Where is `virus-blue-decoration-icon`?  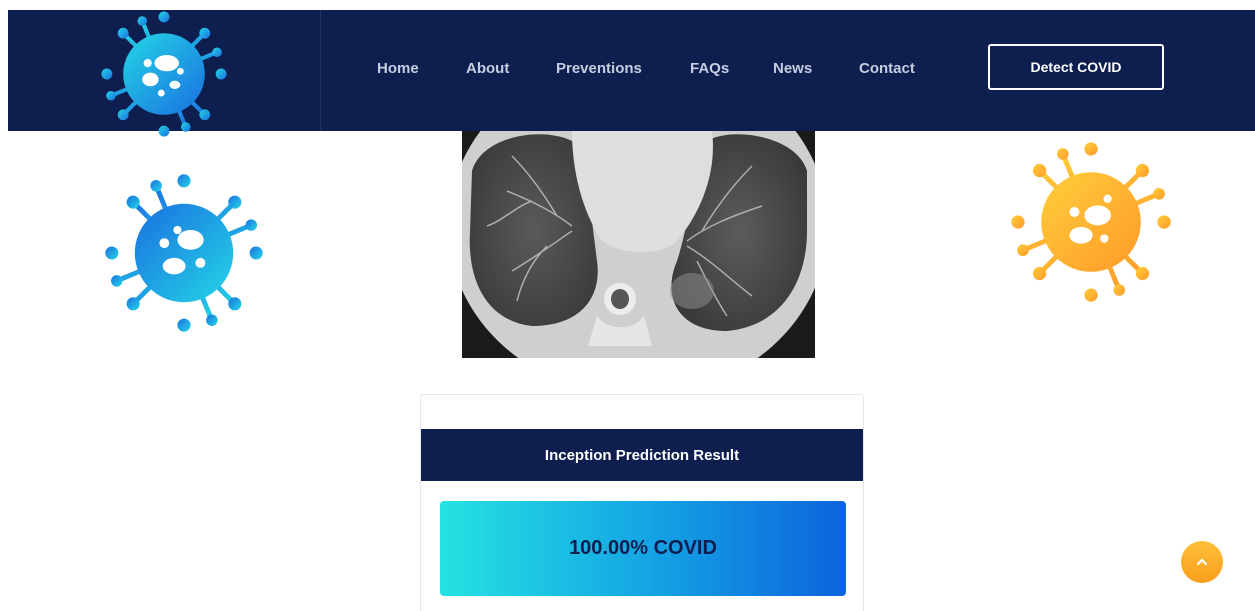
virus-blue-decoration-icon is located at coordinates (184, 253).